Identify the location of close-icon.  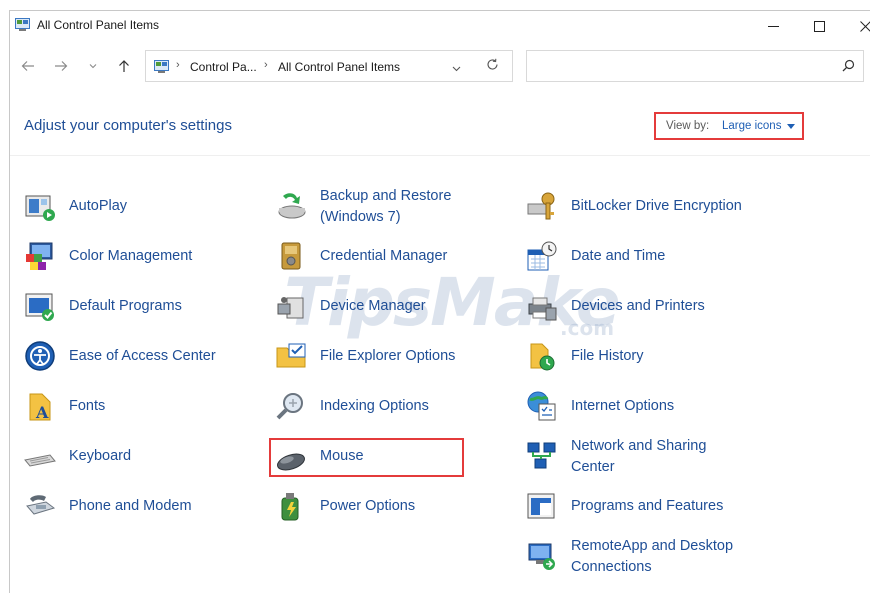
(864, 26).